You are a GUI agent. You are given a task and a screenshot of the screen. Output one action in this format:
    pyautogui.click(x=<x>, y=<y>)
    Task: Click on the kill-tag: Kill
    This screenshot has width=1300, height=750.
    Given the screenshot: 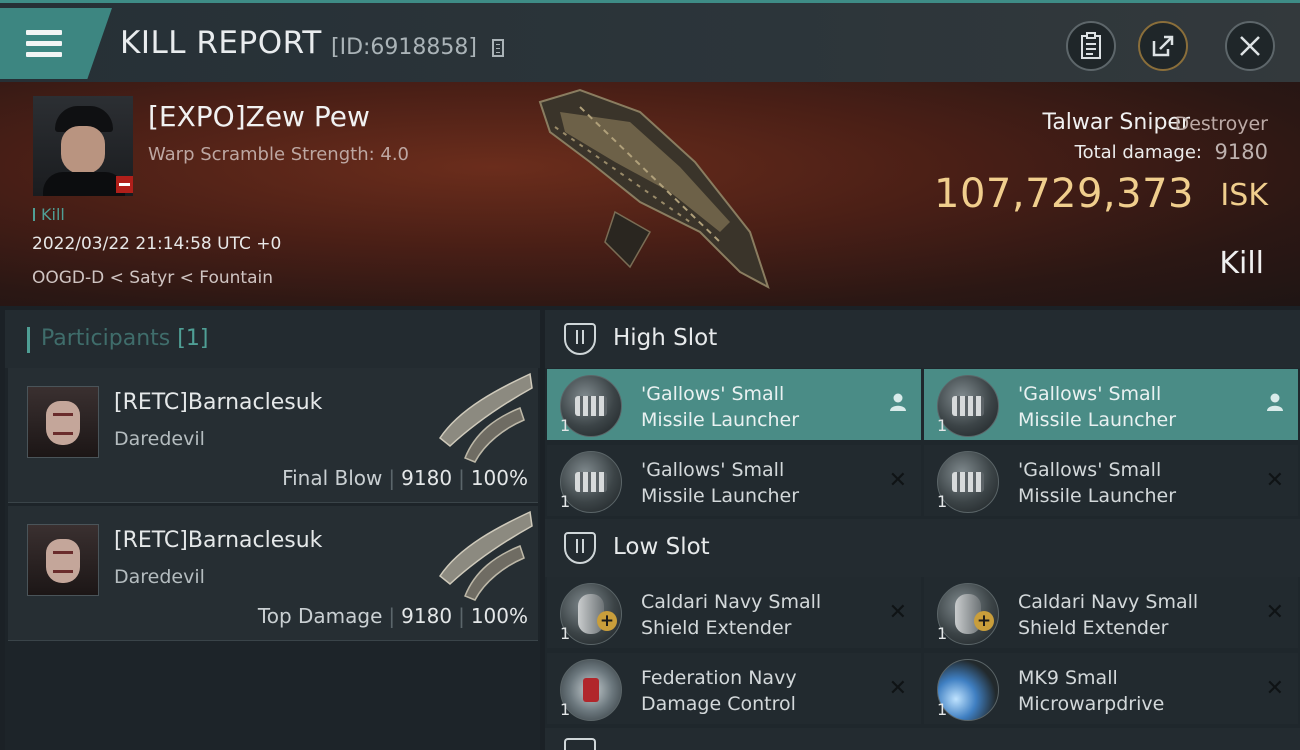 What is the action you would take?
    pyautogui.click(x=49, y=214)
    